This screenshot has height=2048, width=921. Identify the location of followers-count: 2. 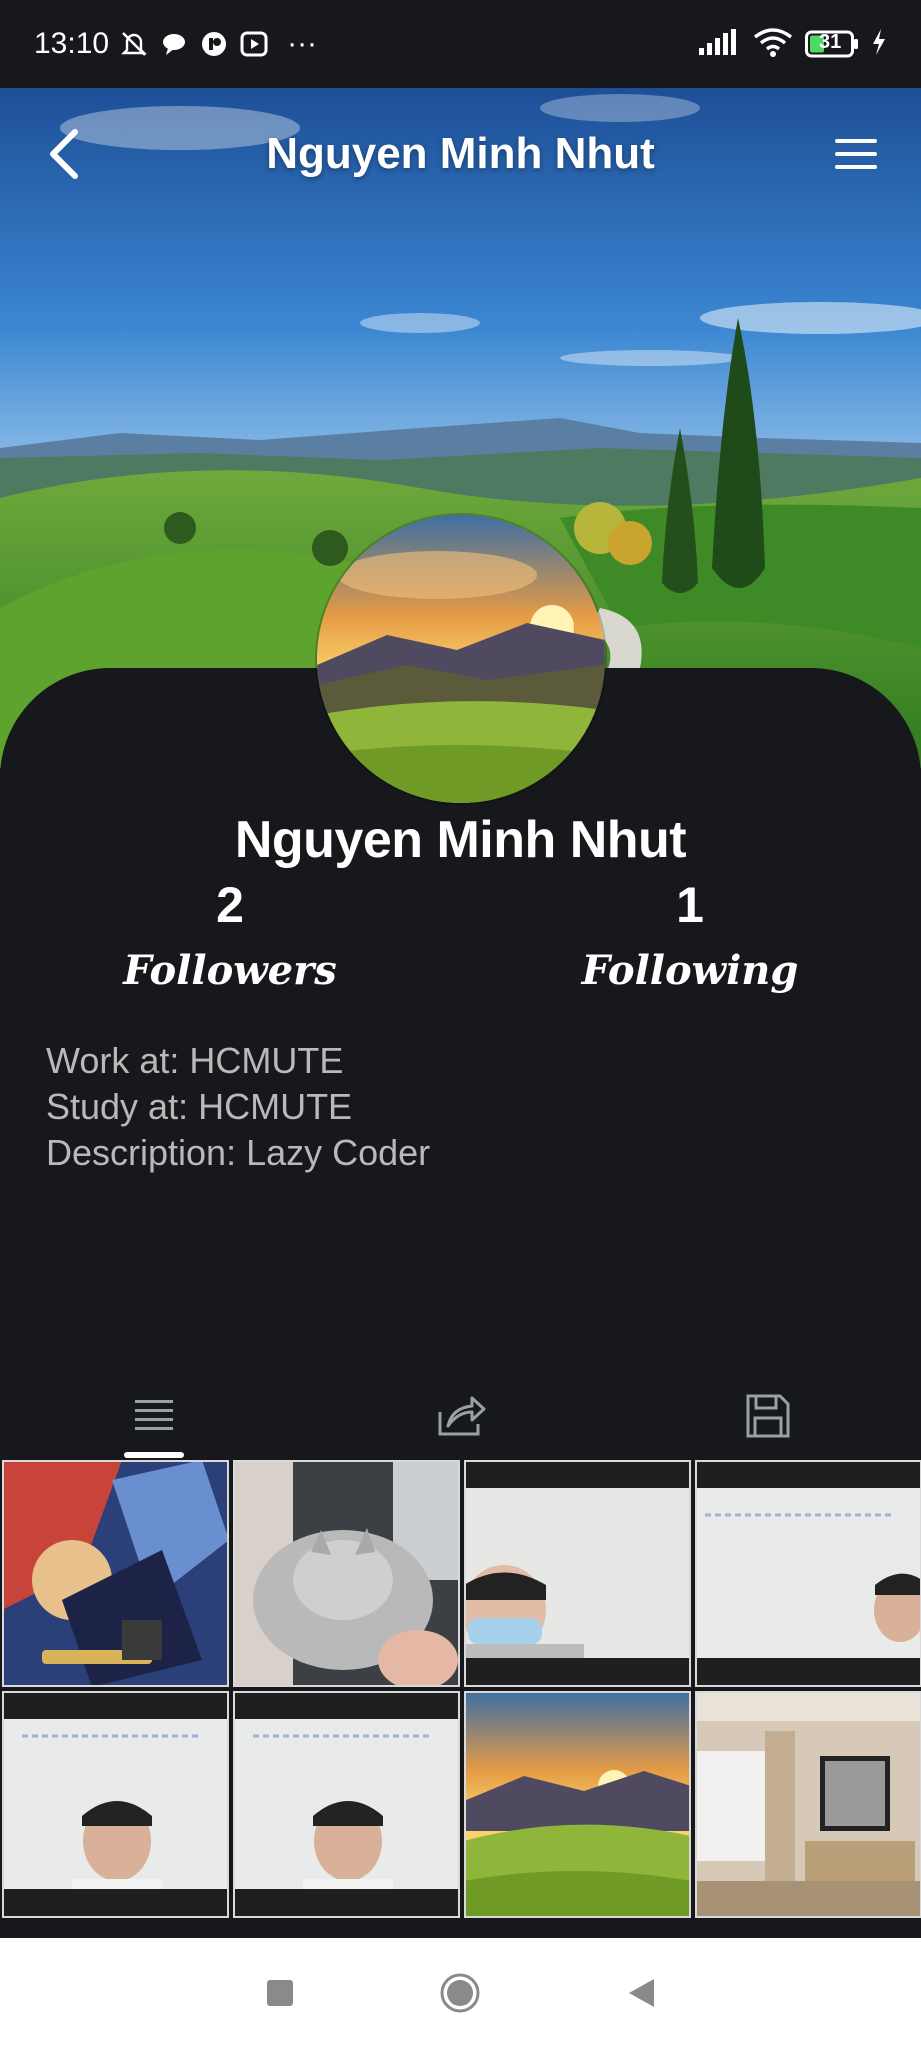
(230, 905).